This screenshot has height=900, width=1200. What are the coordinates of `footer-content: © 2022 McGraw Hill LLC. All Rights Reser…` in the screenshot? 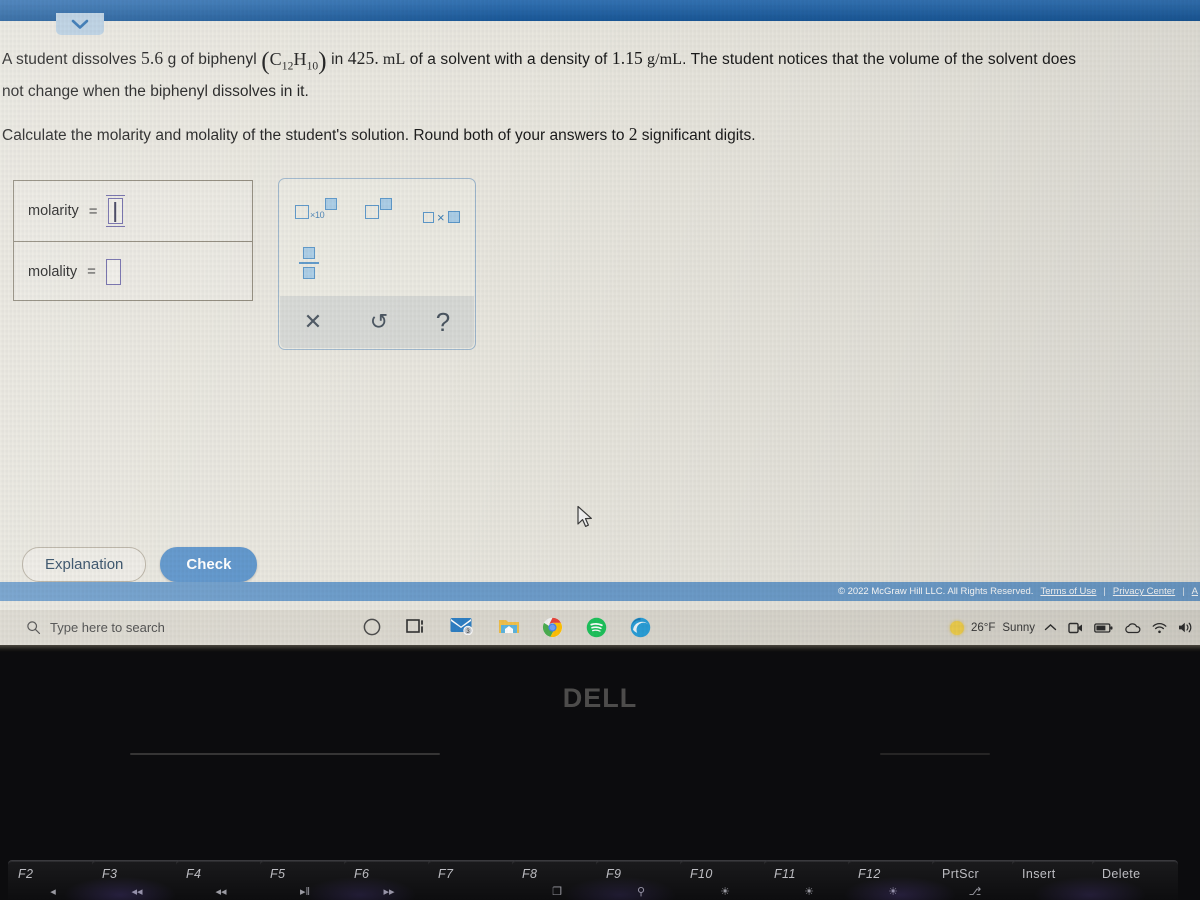 It's located at (1019, 591).